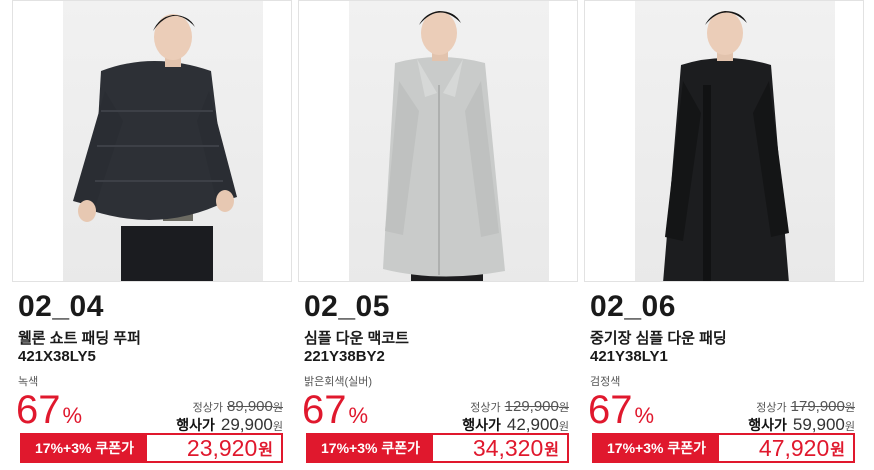 The image size is (874, 470). I want to click on product-name: 심플 다운 맥코트, so click(356, 337).